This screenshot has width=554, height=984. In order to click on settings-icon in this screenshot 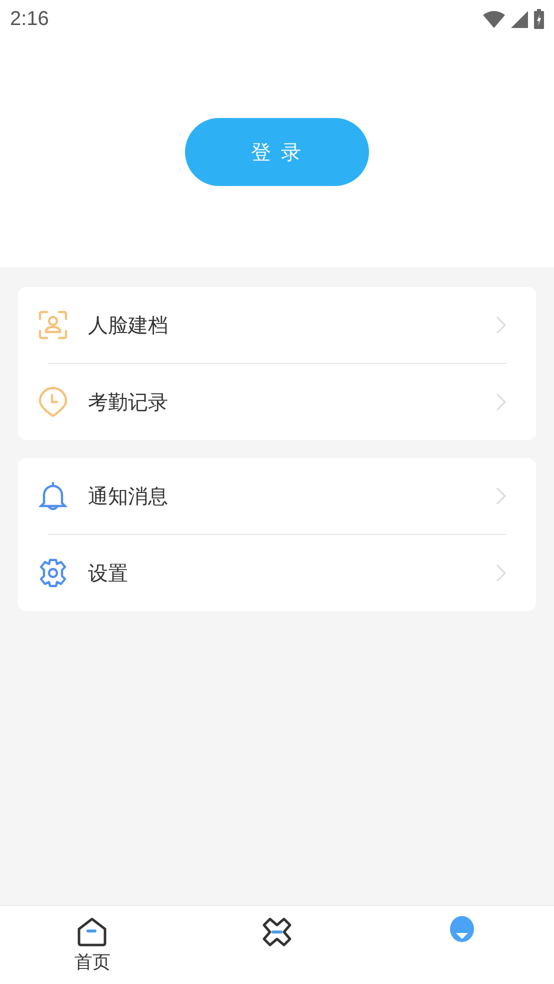, I will do `click(53, 573)`.